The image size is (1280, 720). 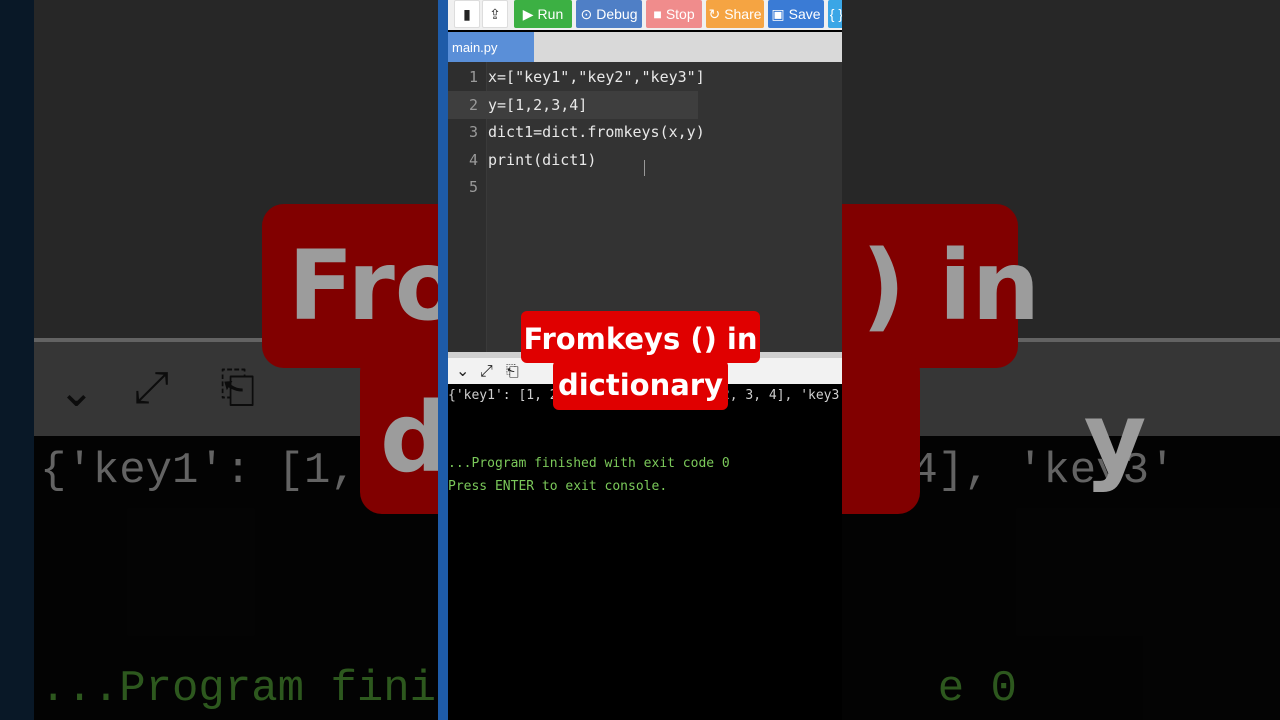 I want to click on stop-icon: ■, so click(x=657, y=14).